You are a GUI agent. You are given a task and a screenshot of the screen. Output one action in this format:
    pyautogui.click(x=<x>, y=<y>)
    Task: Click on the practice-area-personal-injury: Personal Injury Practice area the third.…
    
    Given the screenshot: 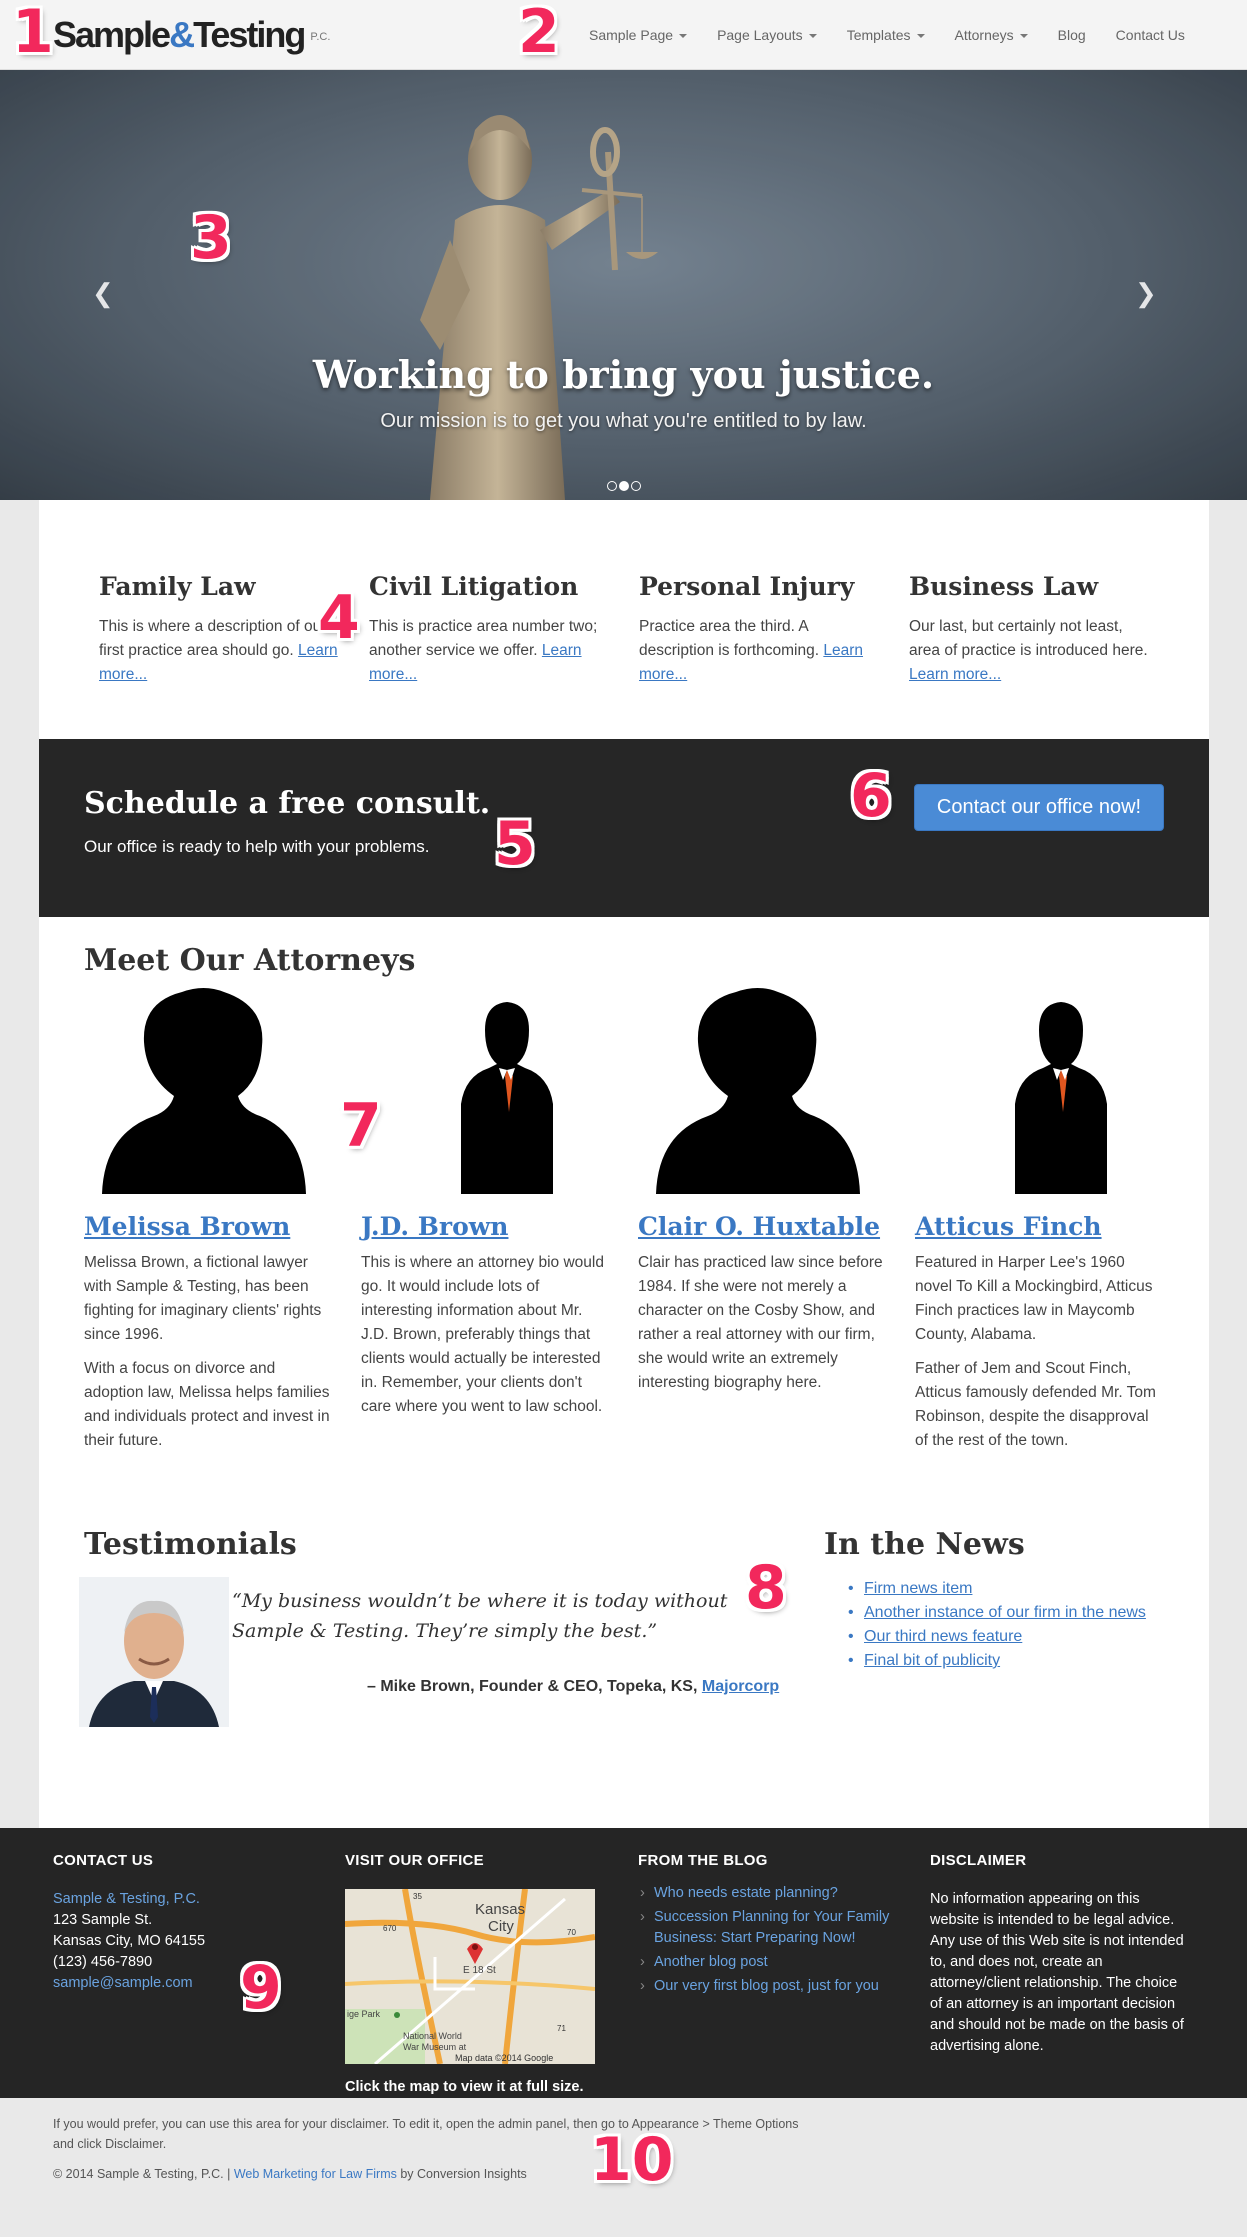 What is the action you would take?
    pyautogui.click(x=759, y=629)
    